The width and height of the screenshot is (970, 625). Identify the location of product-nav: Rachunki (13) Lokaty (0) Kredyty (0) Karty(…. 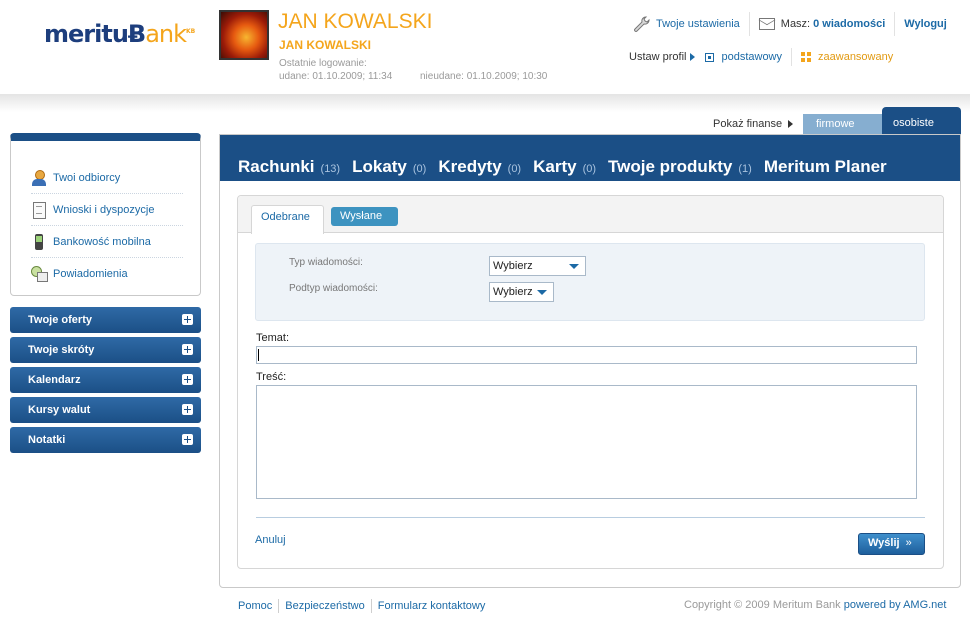
(568, 167).